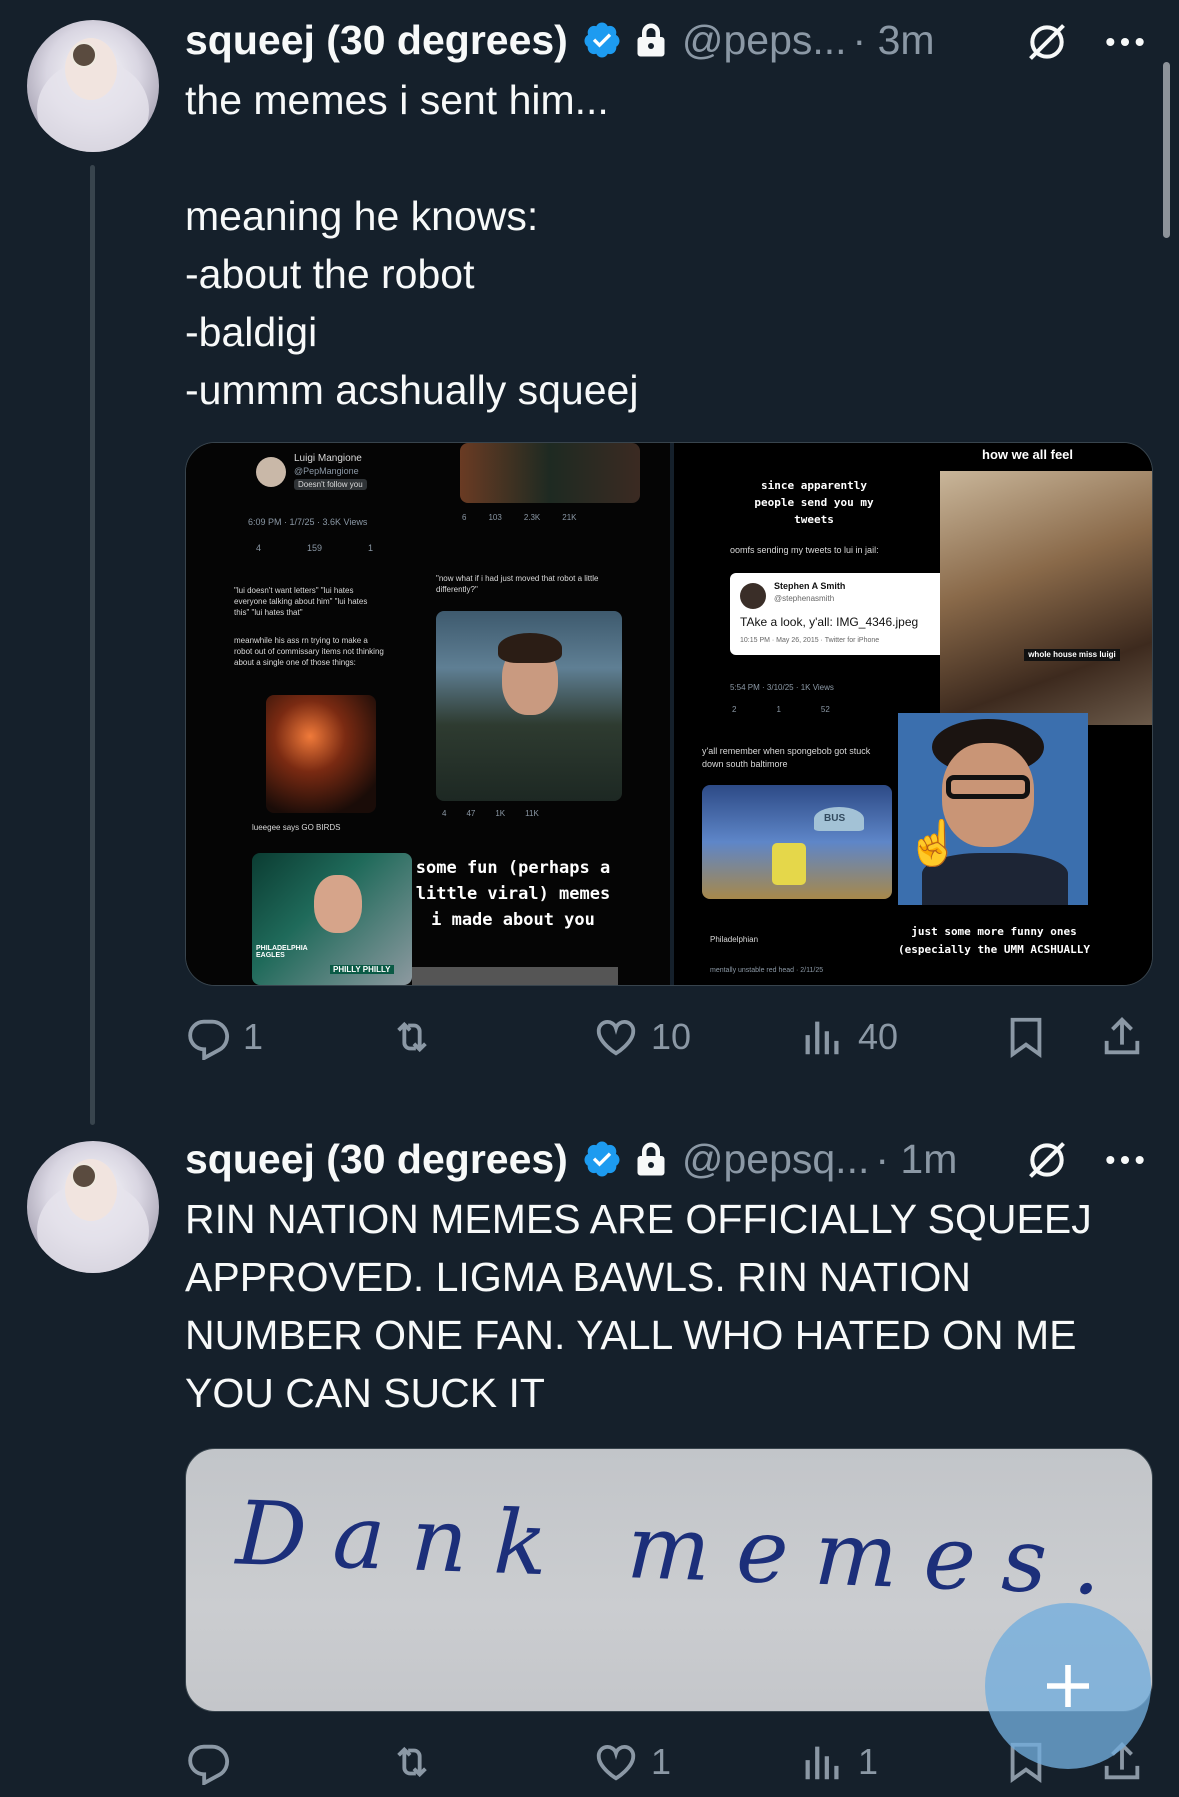 The width and height of the screenshot is (1179, 1797). I want to click on bottom-handle: lueegee says GO BIRDS, so click(296, 827).